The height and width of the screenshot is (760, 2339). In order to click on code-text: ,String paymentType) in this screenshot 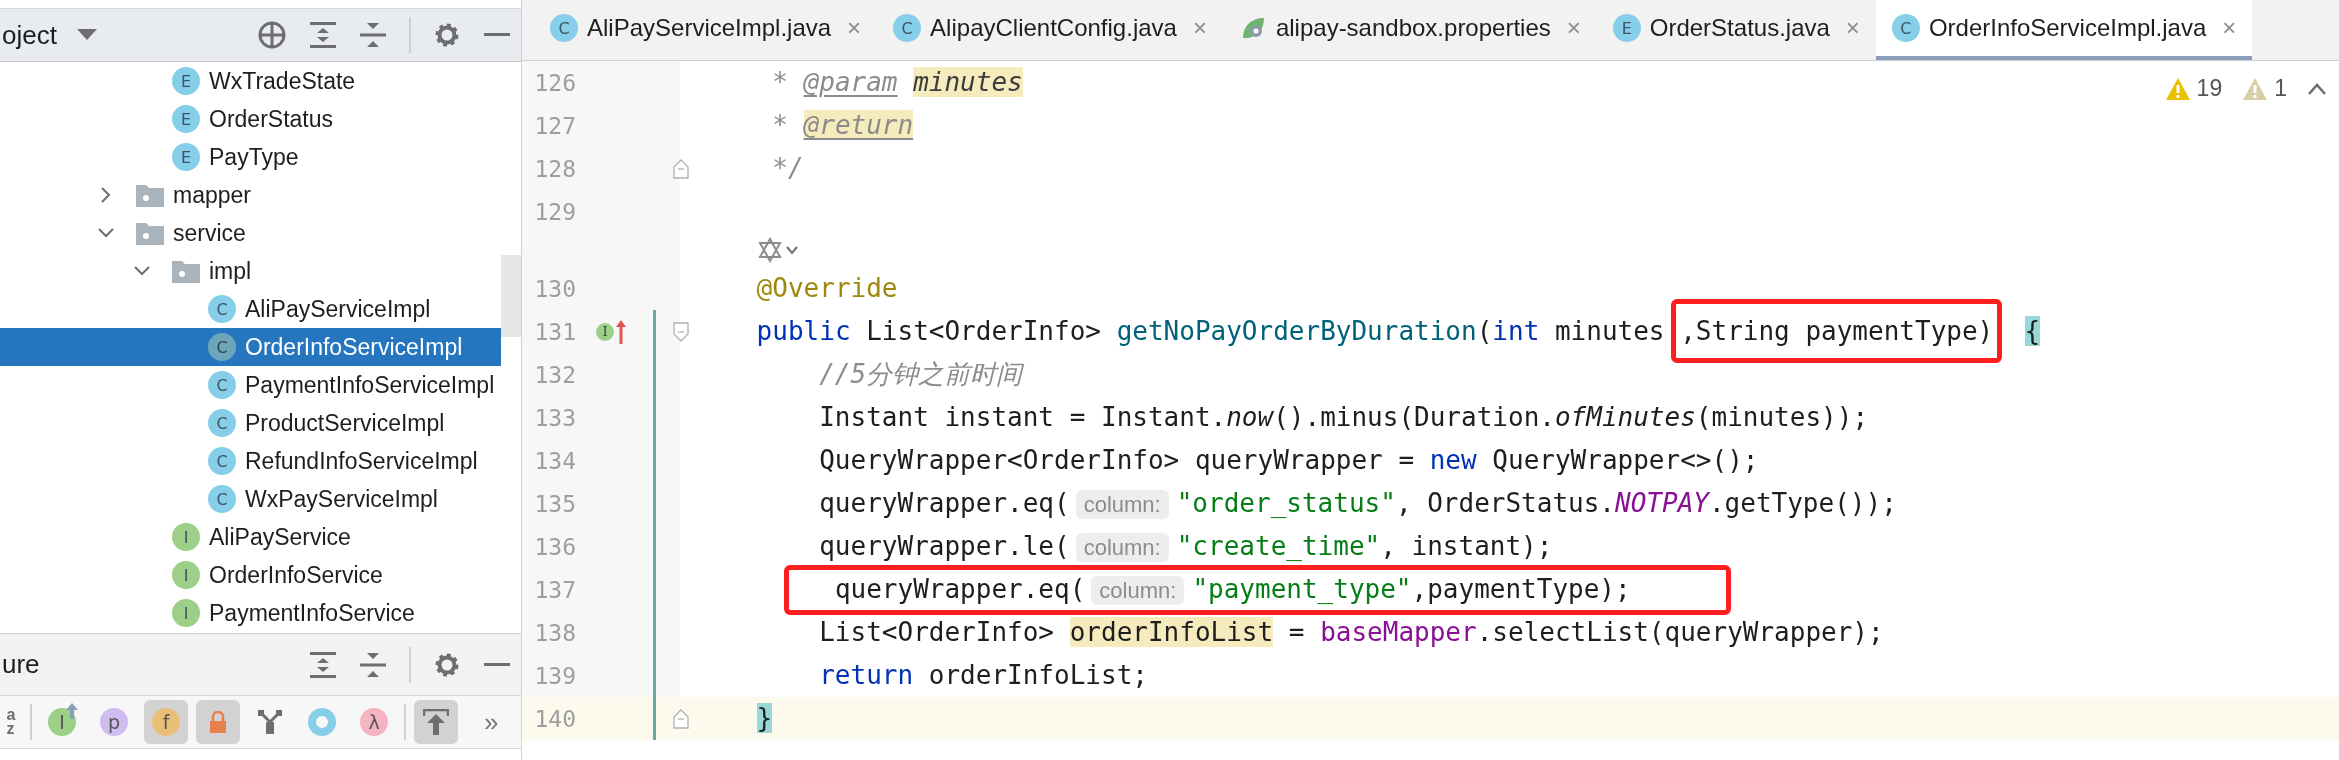, I will do `click(1837, 331)`.